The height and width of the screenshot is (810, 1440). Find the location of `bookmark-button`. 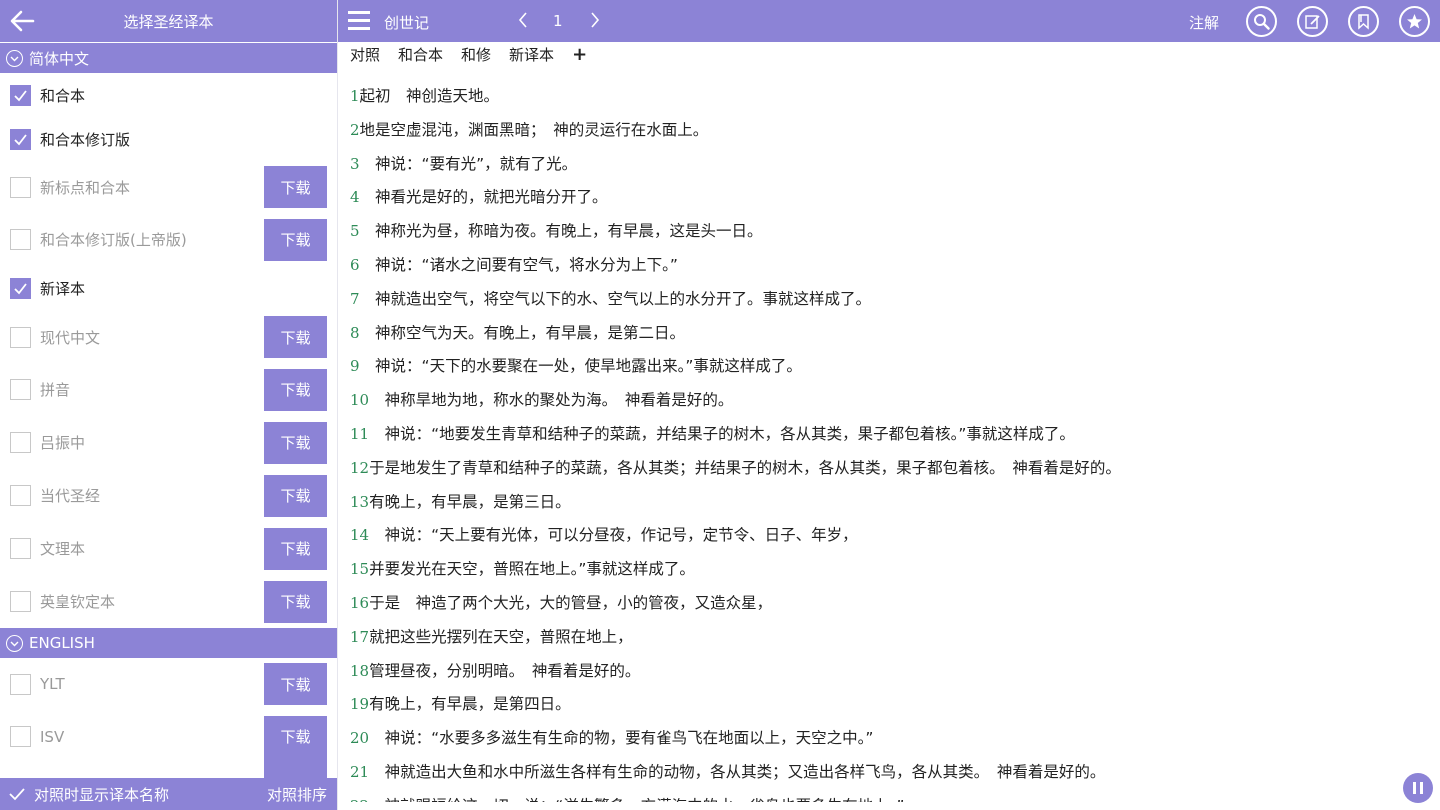

bookmark-button is located at coordinates (1363, 21).